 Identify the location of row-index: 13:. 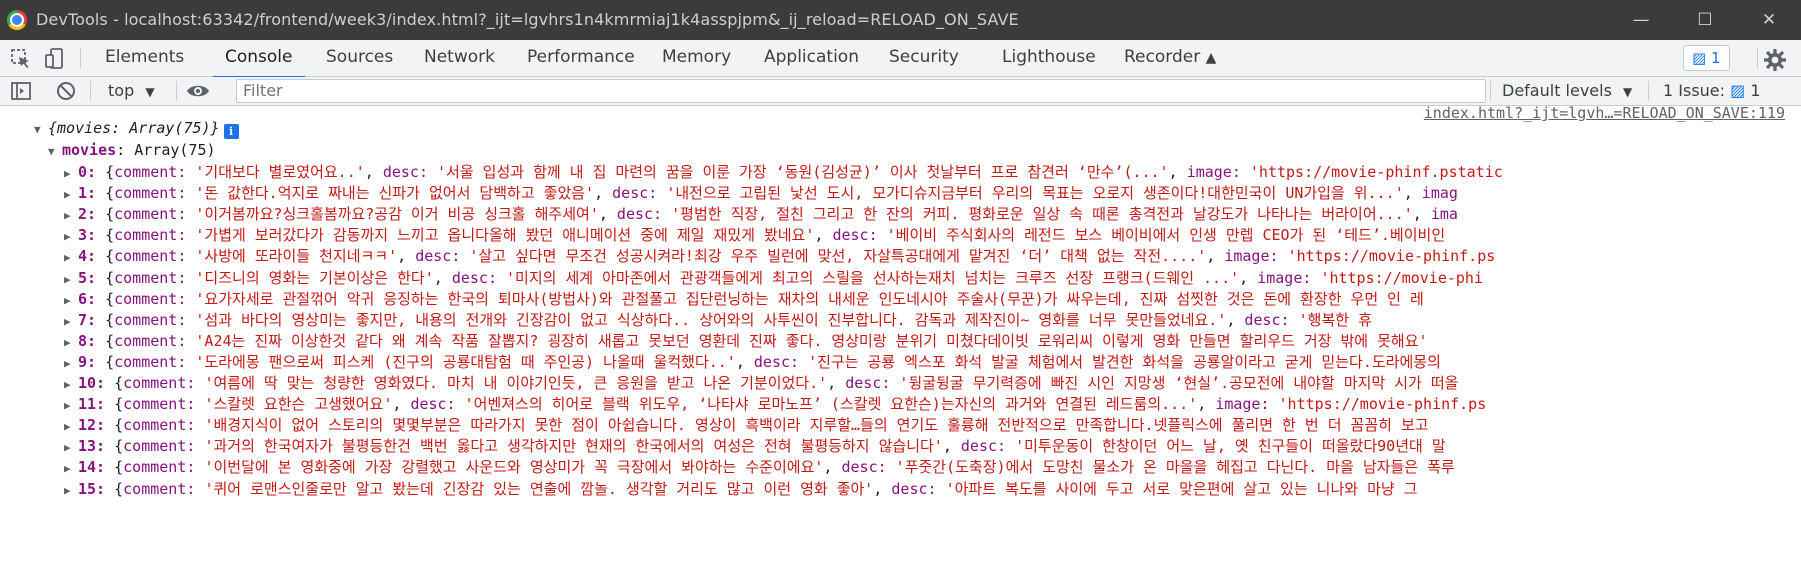
(92, 446).